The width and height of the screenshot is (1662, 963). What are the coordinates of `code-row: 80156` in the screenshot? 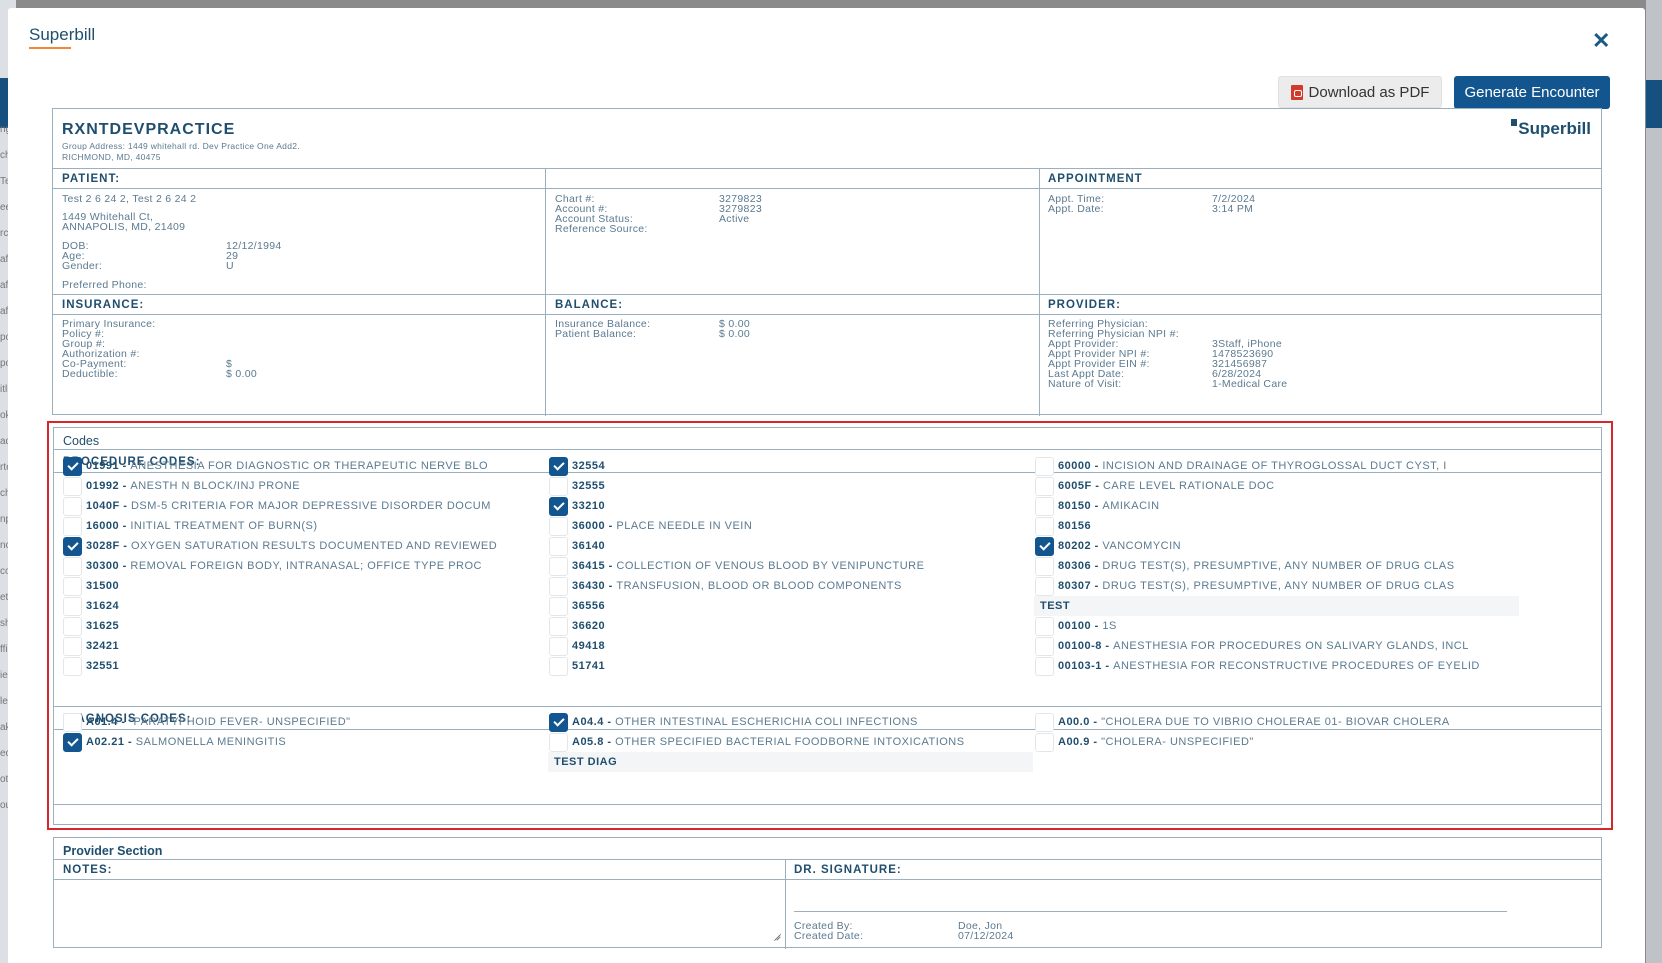 It's located at (1063, 526).